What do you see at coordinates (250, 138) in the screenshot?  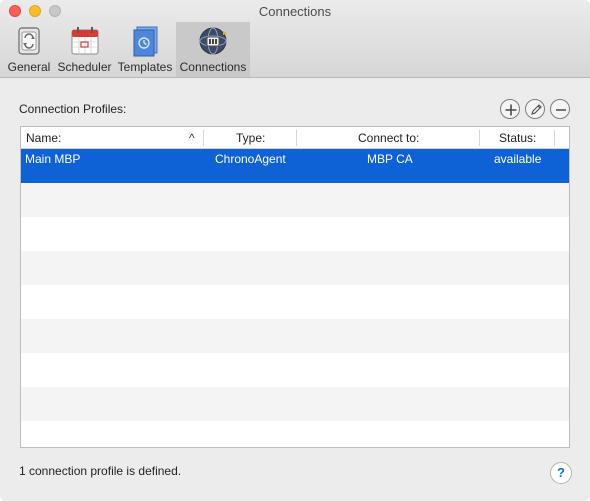 I see `column-header-type: Type:` at bounding box center [250, 138].